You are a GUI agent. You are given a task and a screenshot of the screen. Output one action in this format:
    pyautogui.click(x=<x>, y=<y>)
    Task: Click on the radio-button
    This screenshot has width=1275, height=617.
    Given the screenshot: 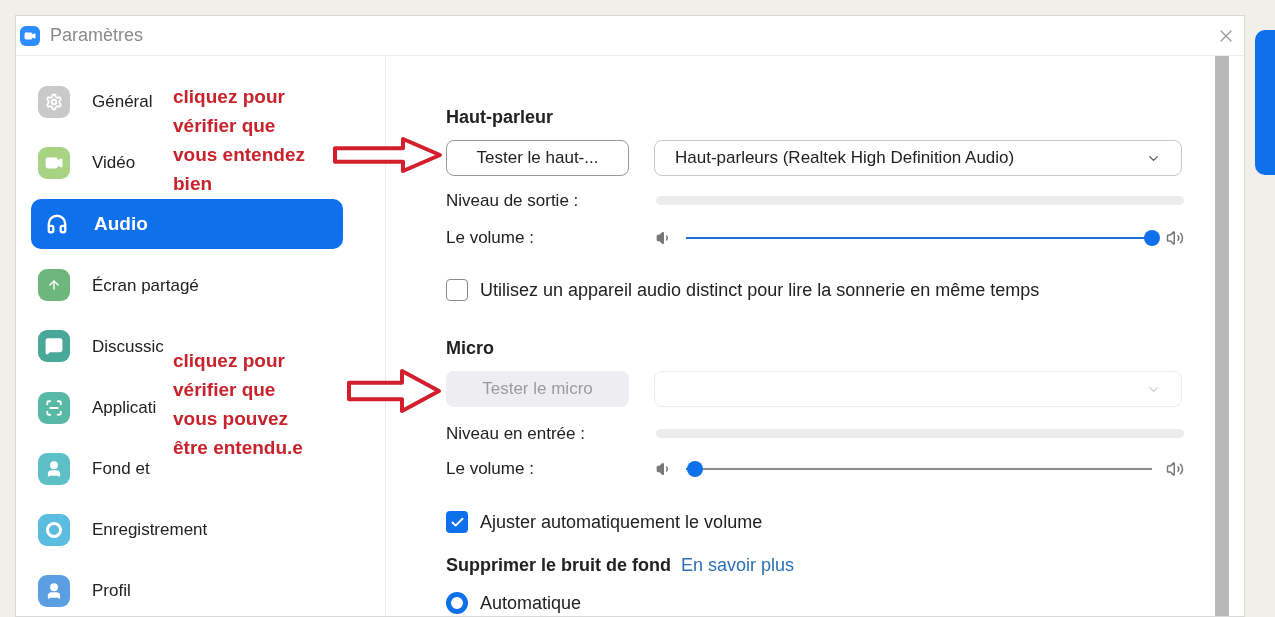 What is the action you would take?
    pyautogui.click(x=457, y=603)
    